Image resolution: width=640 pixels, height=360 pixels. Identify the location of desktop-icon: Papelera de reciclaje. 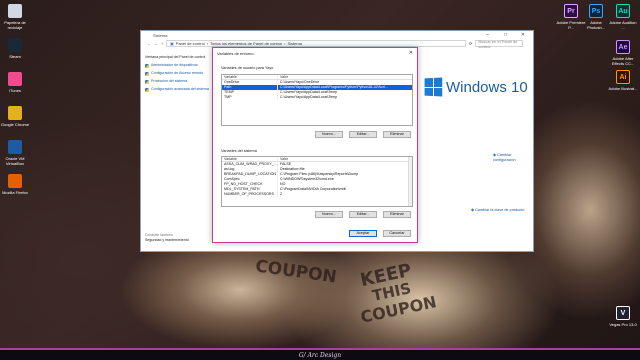
(15, 17).